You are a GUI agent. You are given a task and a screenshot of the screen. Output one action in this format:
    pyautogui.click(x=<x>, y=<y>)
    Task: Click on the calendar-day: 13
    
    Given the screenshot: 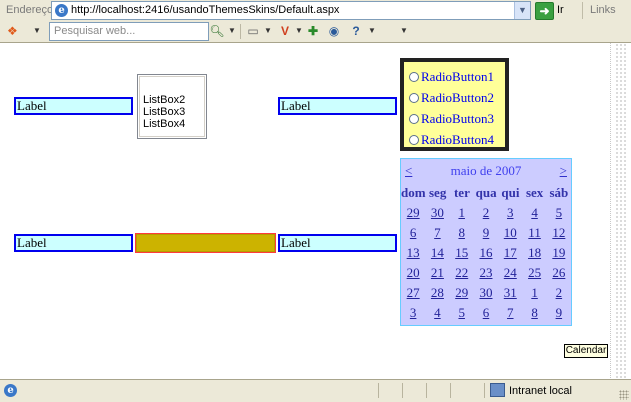 What is the action you would take?
    pyautogui.click(x=413, y=253)
    